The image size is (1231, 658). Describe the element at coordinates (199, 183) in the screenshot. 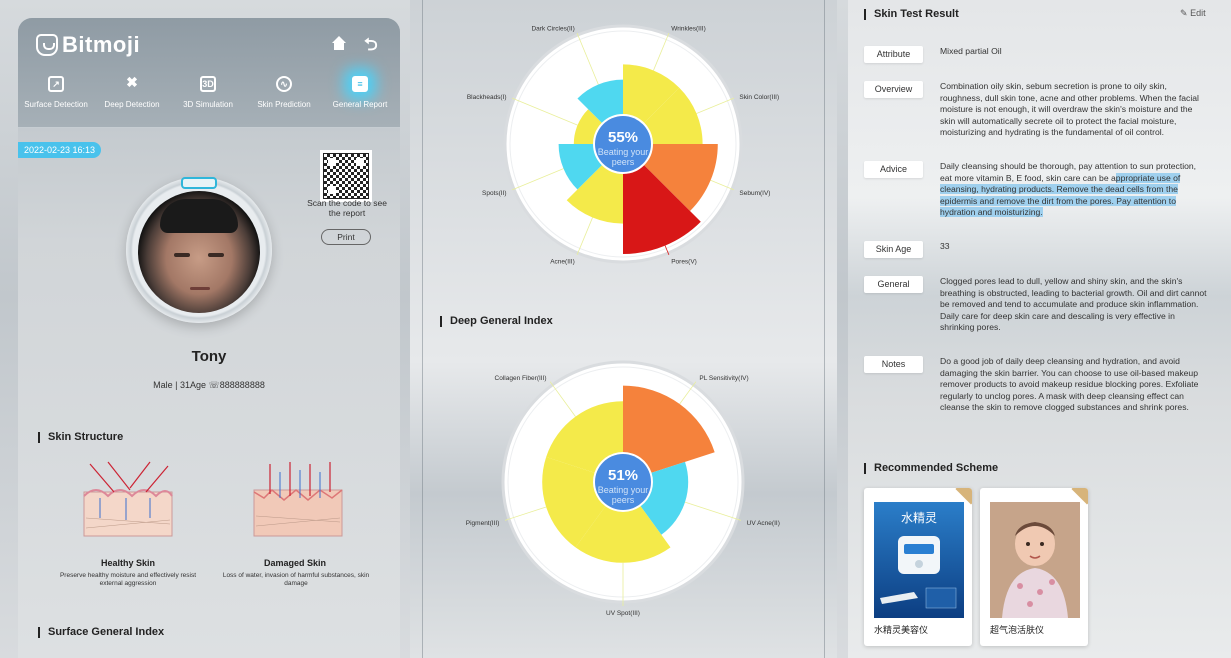

I see `skin-scanner-device` at that location.